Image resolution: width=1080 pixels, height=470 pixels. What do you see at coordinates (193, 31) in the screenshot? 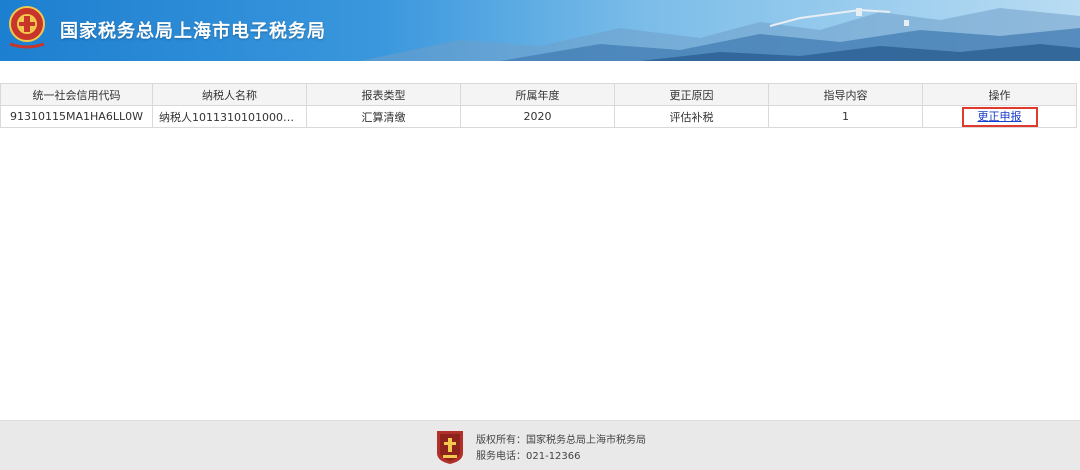
I see `site-title: 国家税务总局上海市电子税务局` at bounding box center [193, 31].